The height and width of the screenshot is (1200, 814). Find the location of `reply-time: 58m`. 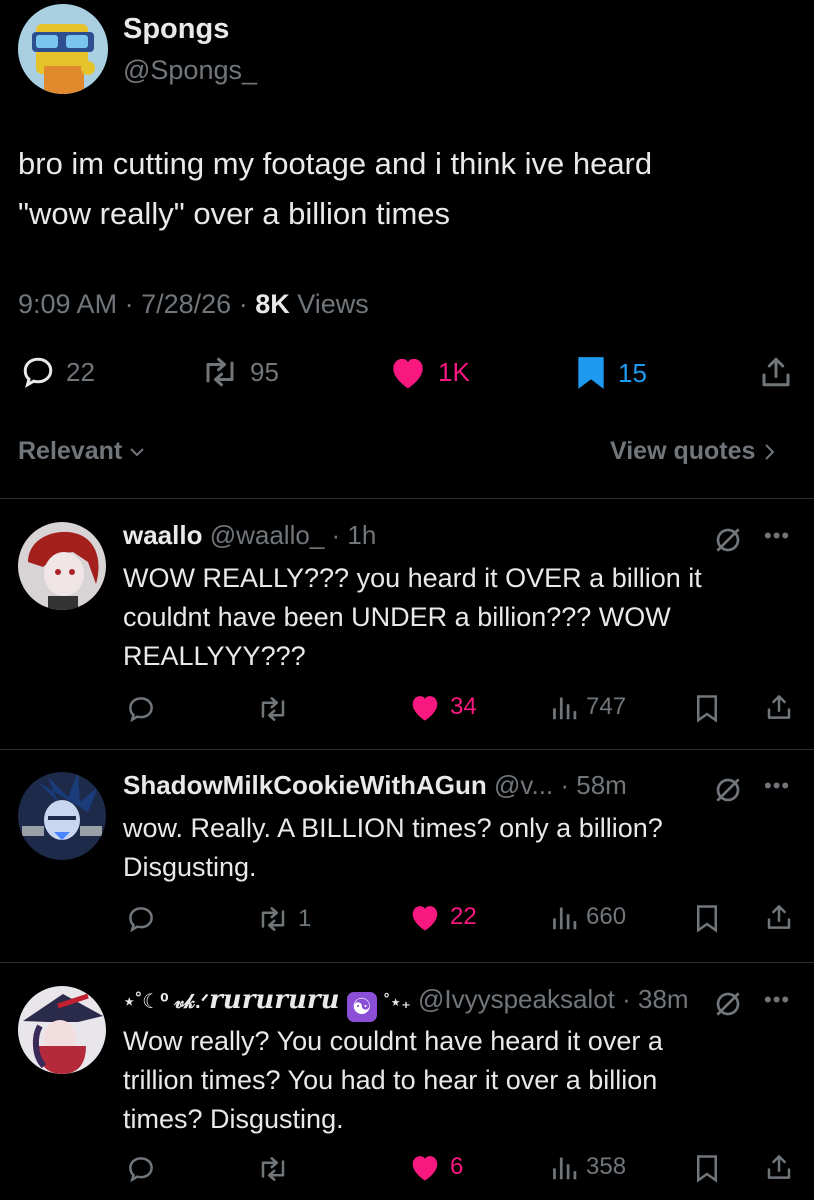

reply-time: 58m is located at coordinates (601, 785).